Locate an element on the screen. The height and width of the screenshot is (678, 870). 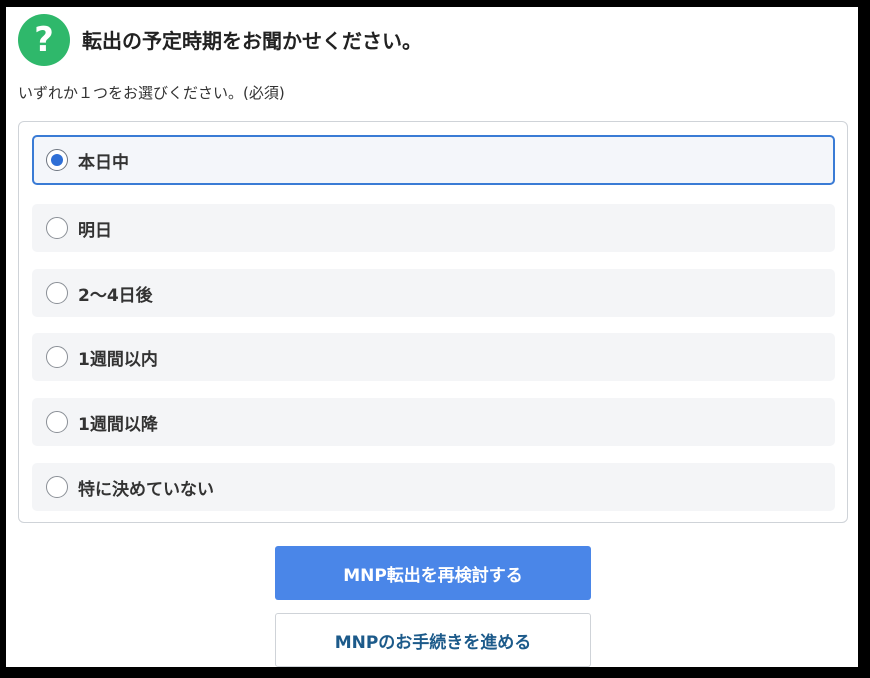
option-after-1-week: 1週間以降 is located at coordinates (433, 422).